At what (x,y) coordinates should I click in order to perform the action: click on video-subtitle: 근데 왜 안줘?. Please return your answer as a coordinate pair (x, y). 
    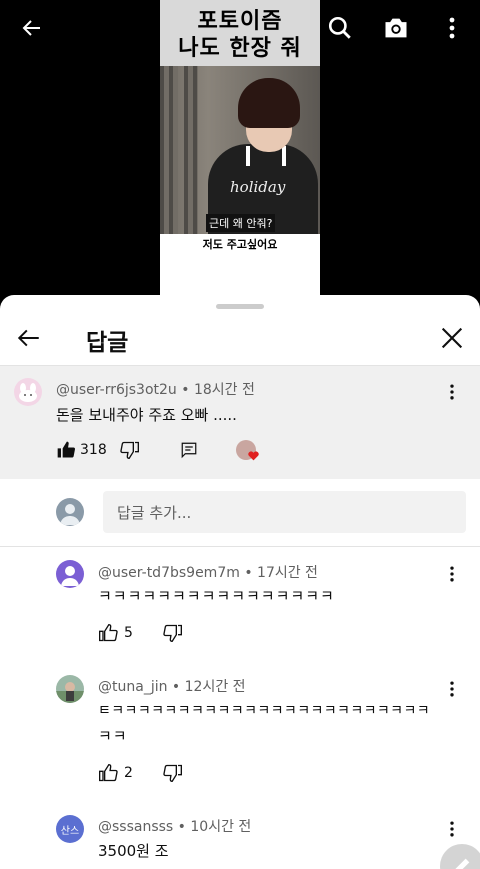
    Looking at the image, I should click on (241, 223).